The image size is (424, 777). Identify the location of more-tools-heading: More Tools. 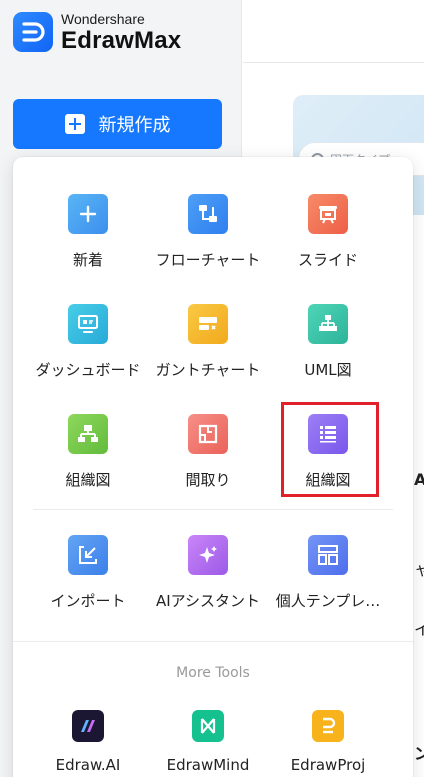
(213, 673).